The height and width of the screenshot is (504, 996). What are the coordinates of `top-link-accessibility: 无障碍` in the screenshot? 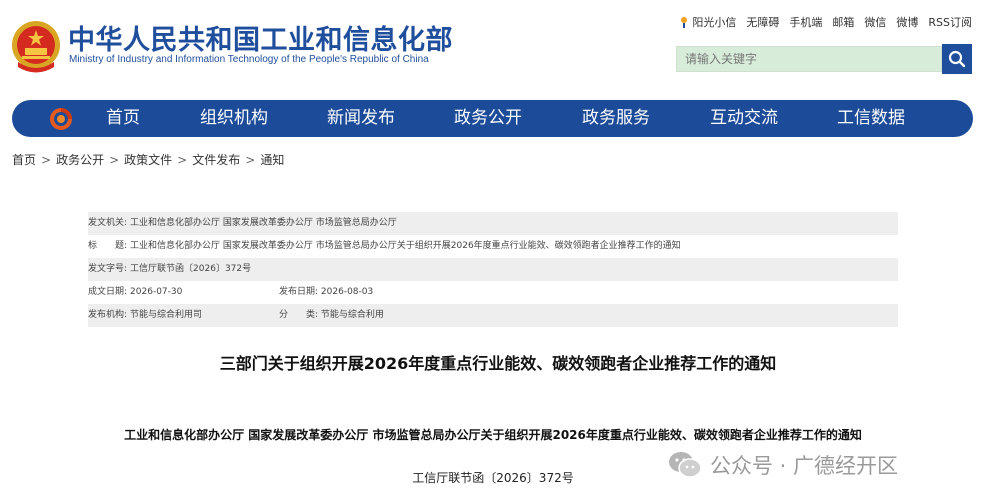 It's located at (762, 22).